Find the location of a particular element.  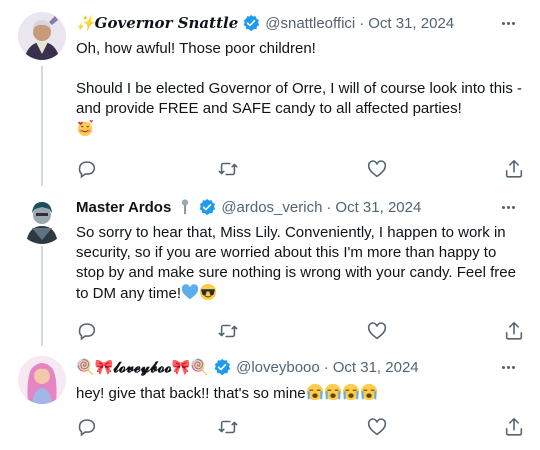

smiling-face-with-sunglasses-icon is located at coordinates (208, 292).